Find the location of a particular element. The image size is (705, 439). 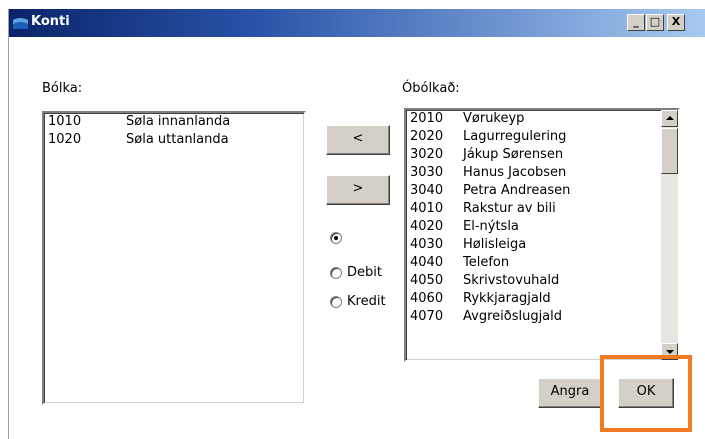

maximize-button: □ is located at coordinates (655, 22).